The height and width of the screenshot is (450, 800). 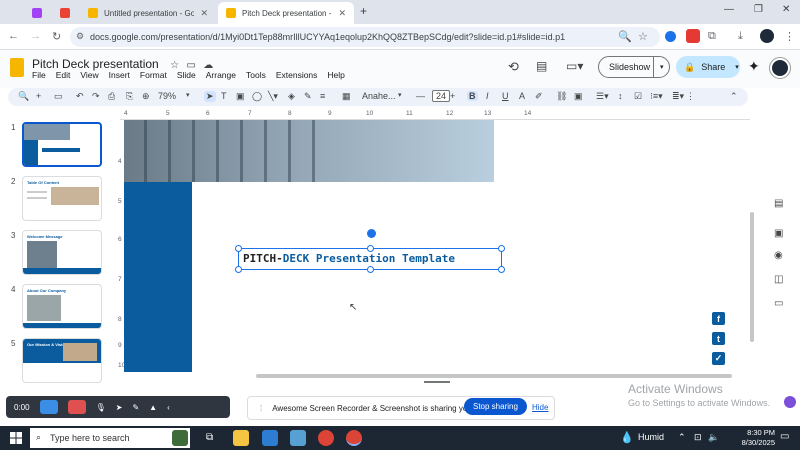 I want to click on bookmark-star-icon: ☆, so click(x=643, y=36).